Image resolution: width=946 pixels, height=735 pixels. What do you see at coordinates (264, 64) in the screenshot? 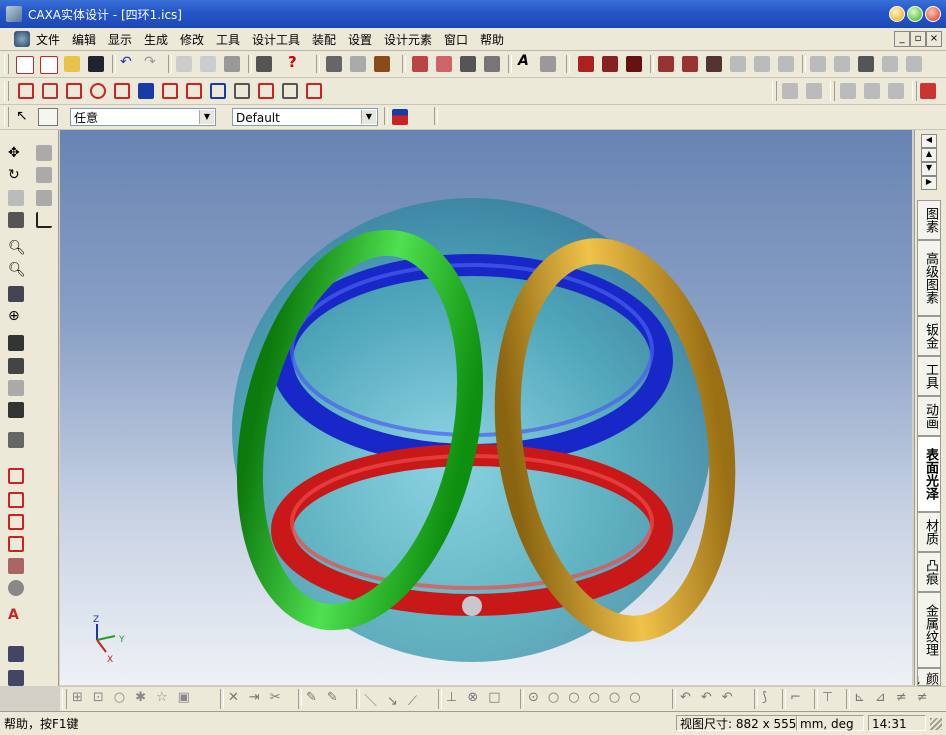
I see `find-icon` at bounding box center [264, 64].